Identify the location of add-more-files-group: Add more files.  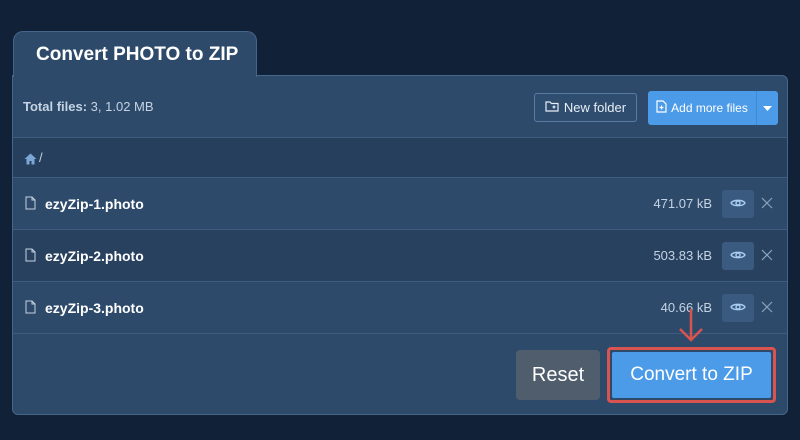
(713, 108).